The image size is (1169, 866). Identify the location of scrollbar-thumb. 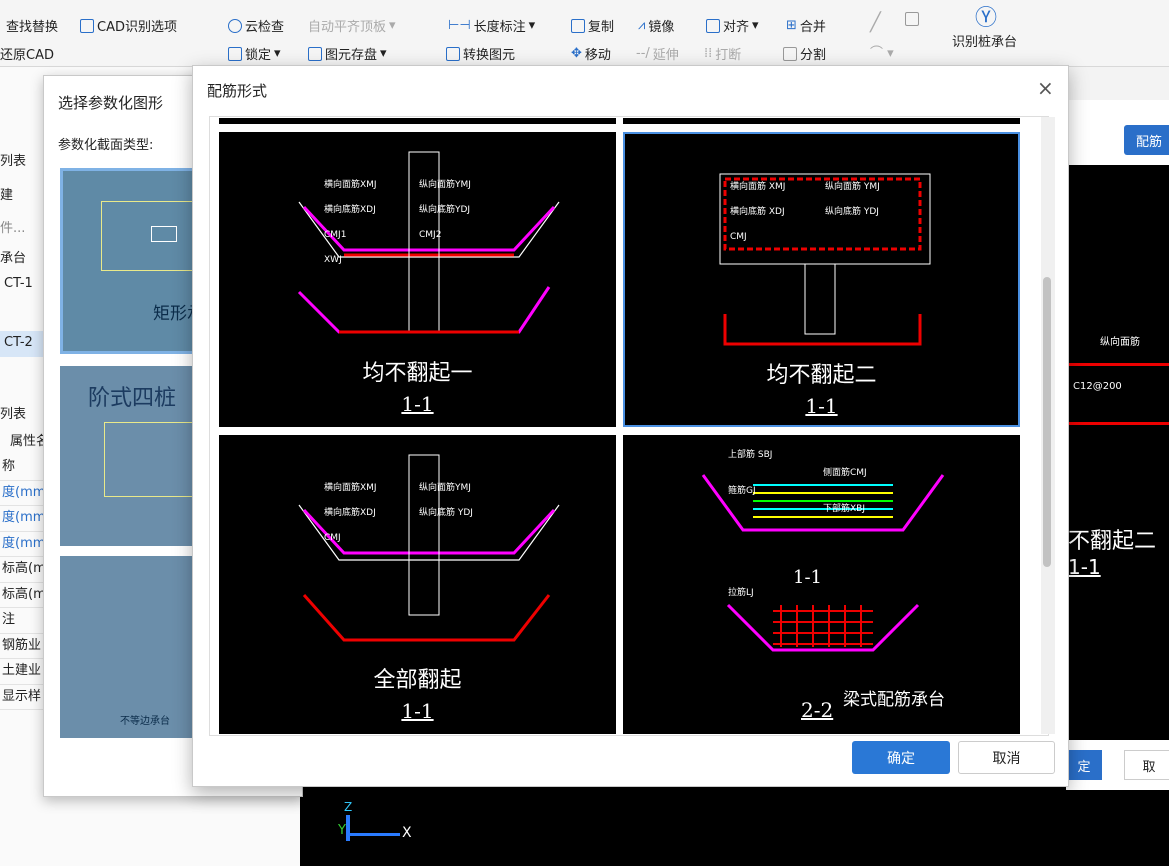
(1047, 422).